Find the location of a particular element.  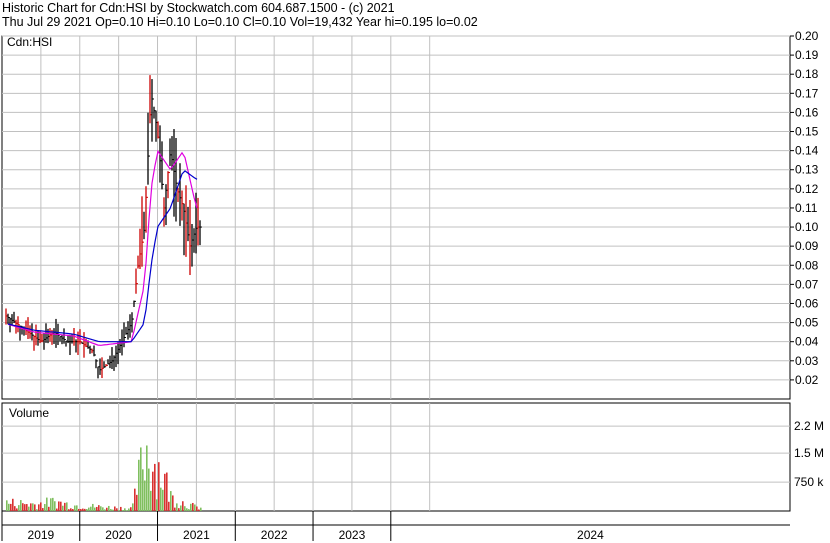

x-year-label: 2023 is located at coordinates (352, 535).